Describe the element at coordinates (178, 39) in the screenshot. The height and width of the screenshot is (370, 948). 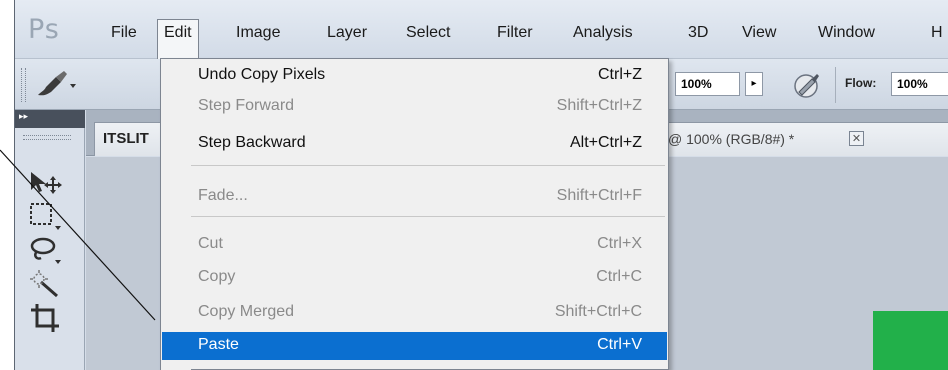
I see `menu-edit: Edit` at that location.